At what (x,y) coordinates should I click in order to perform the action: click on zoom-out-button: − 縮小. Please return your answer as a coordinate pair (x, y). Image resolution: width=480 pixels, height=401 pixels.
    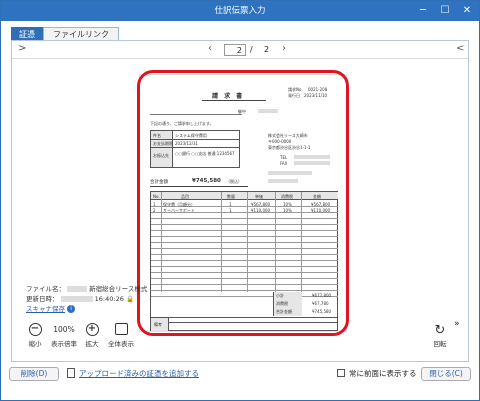
    Looking at the image, I should click on (35, 335).